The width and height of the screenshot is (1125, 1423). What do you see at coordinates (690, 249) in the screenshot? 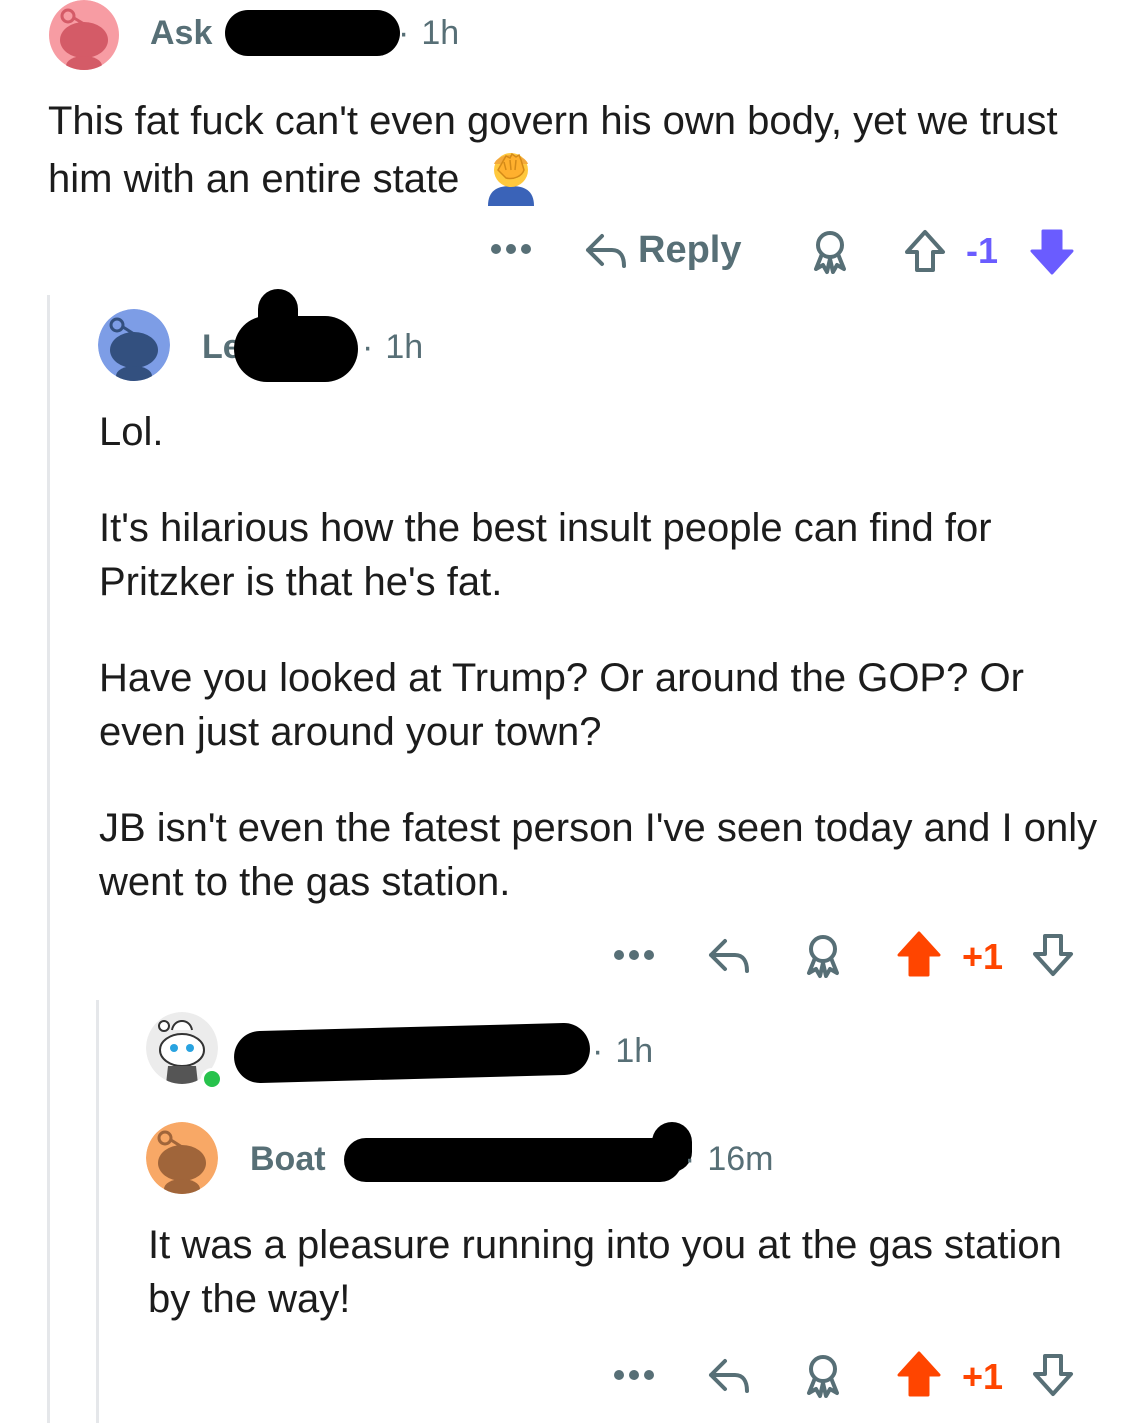
I see `reply-label: Reply` at bounding box center [690, 249].